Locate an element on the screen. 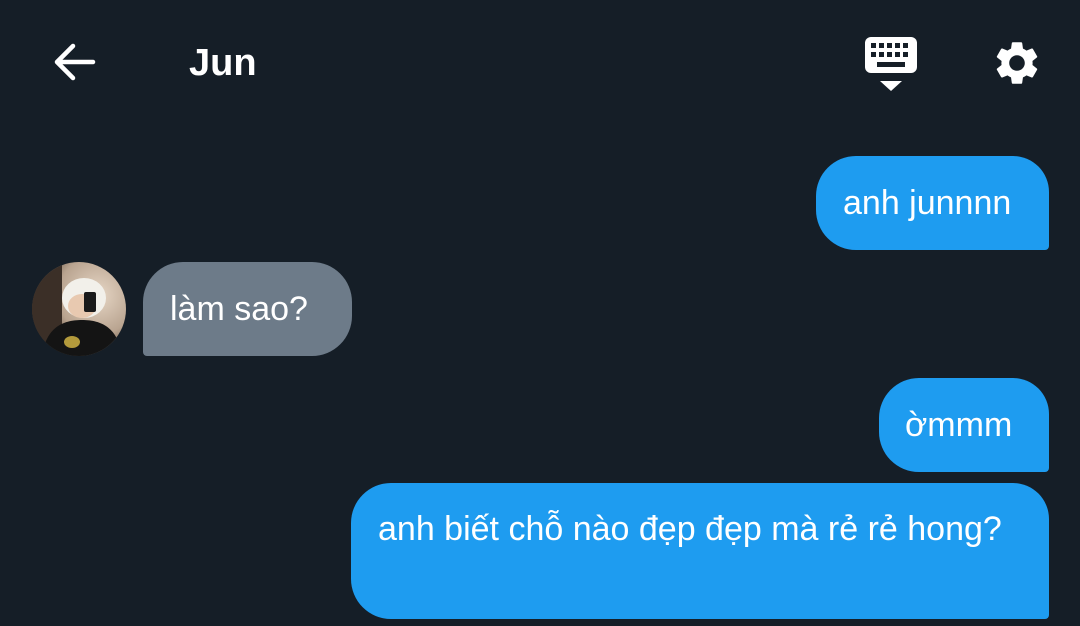 The height and width of the screenshot is (626, 1080). outgoing-message: ờmmm is located at coordinates (964, 425).